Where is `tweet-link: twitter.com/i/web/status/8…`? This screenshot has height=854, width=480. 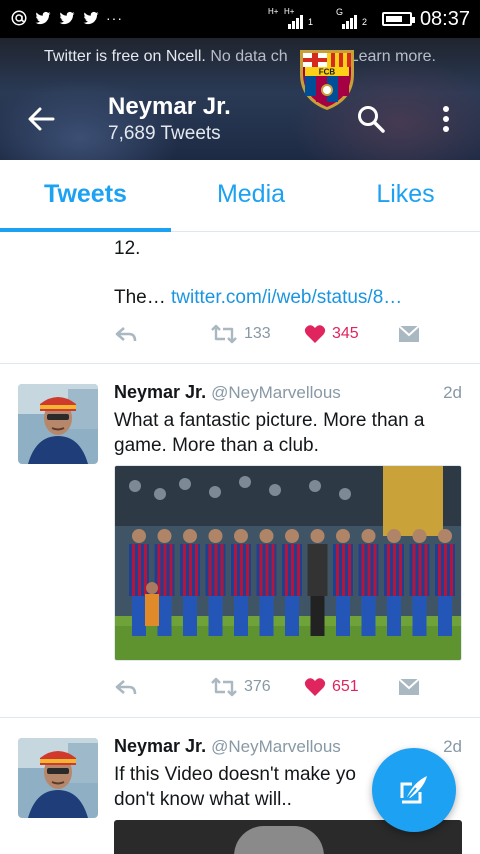 tweet-link: twitter.com/i/web/status/8… is located at coordinates (286, 297).